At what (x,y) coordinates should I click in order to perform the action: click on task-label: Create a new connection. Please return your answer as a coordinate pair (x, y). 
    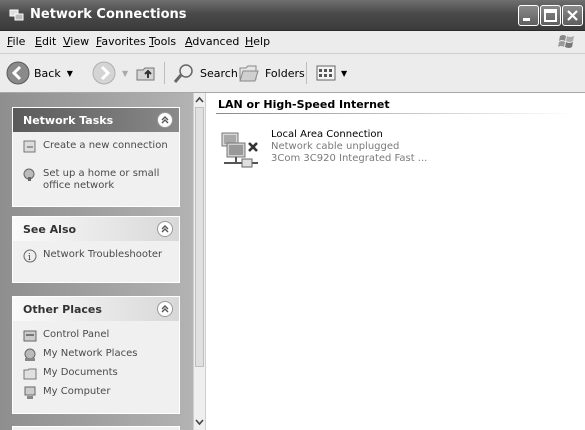
    Looking at the image, I should click on (105, 145).